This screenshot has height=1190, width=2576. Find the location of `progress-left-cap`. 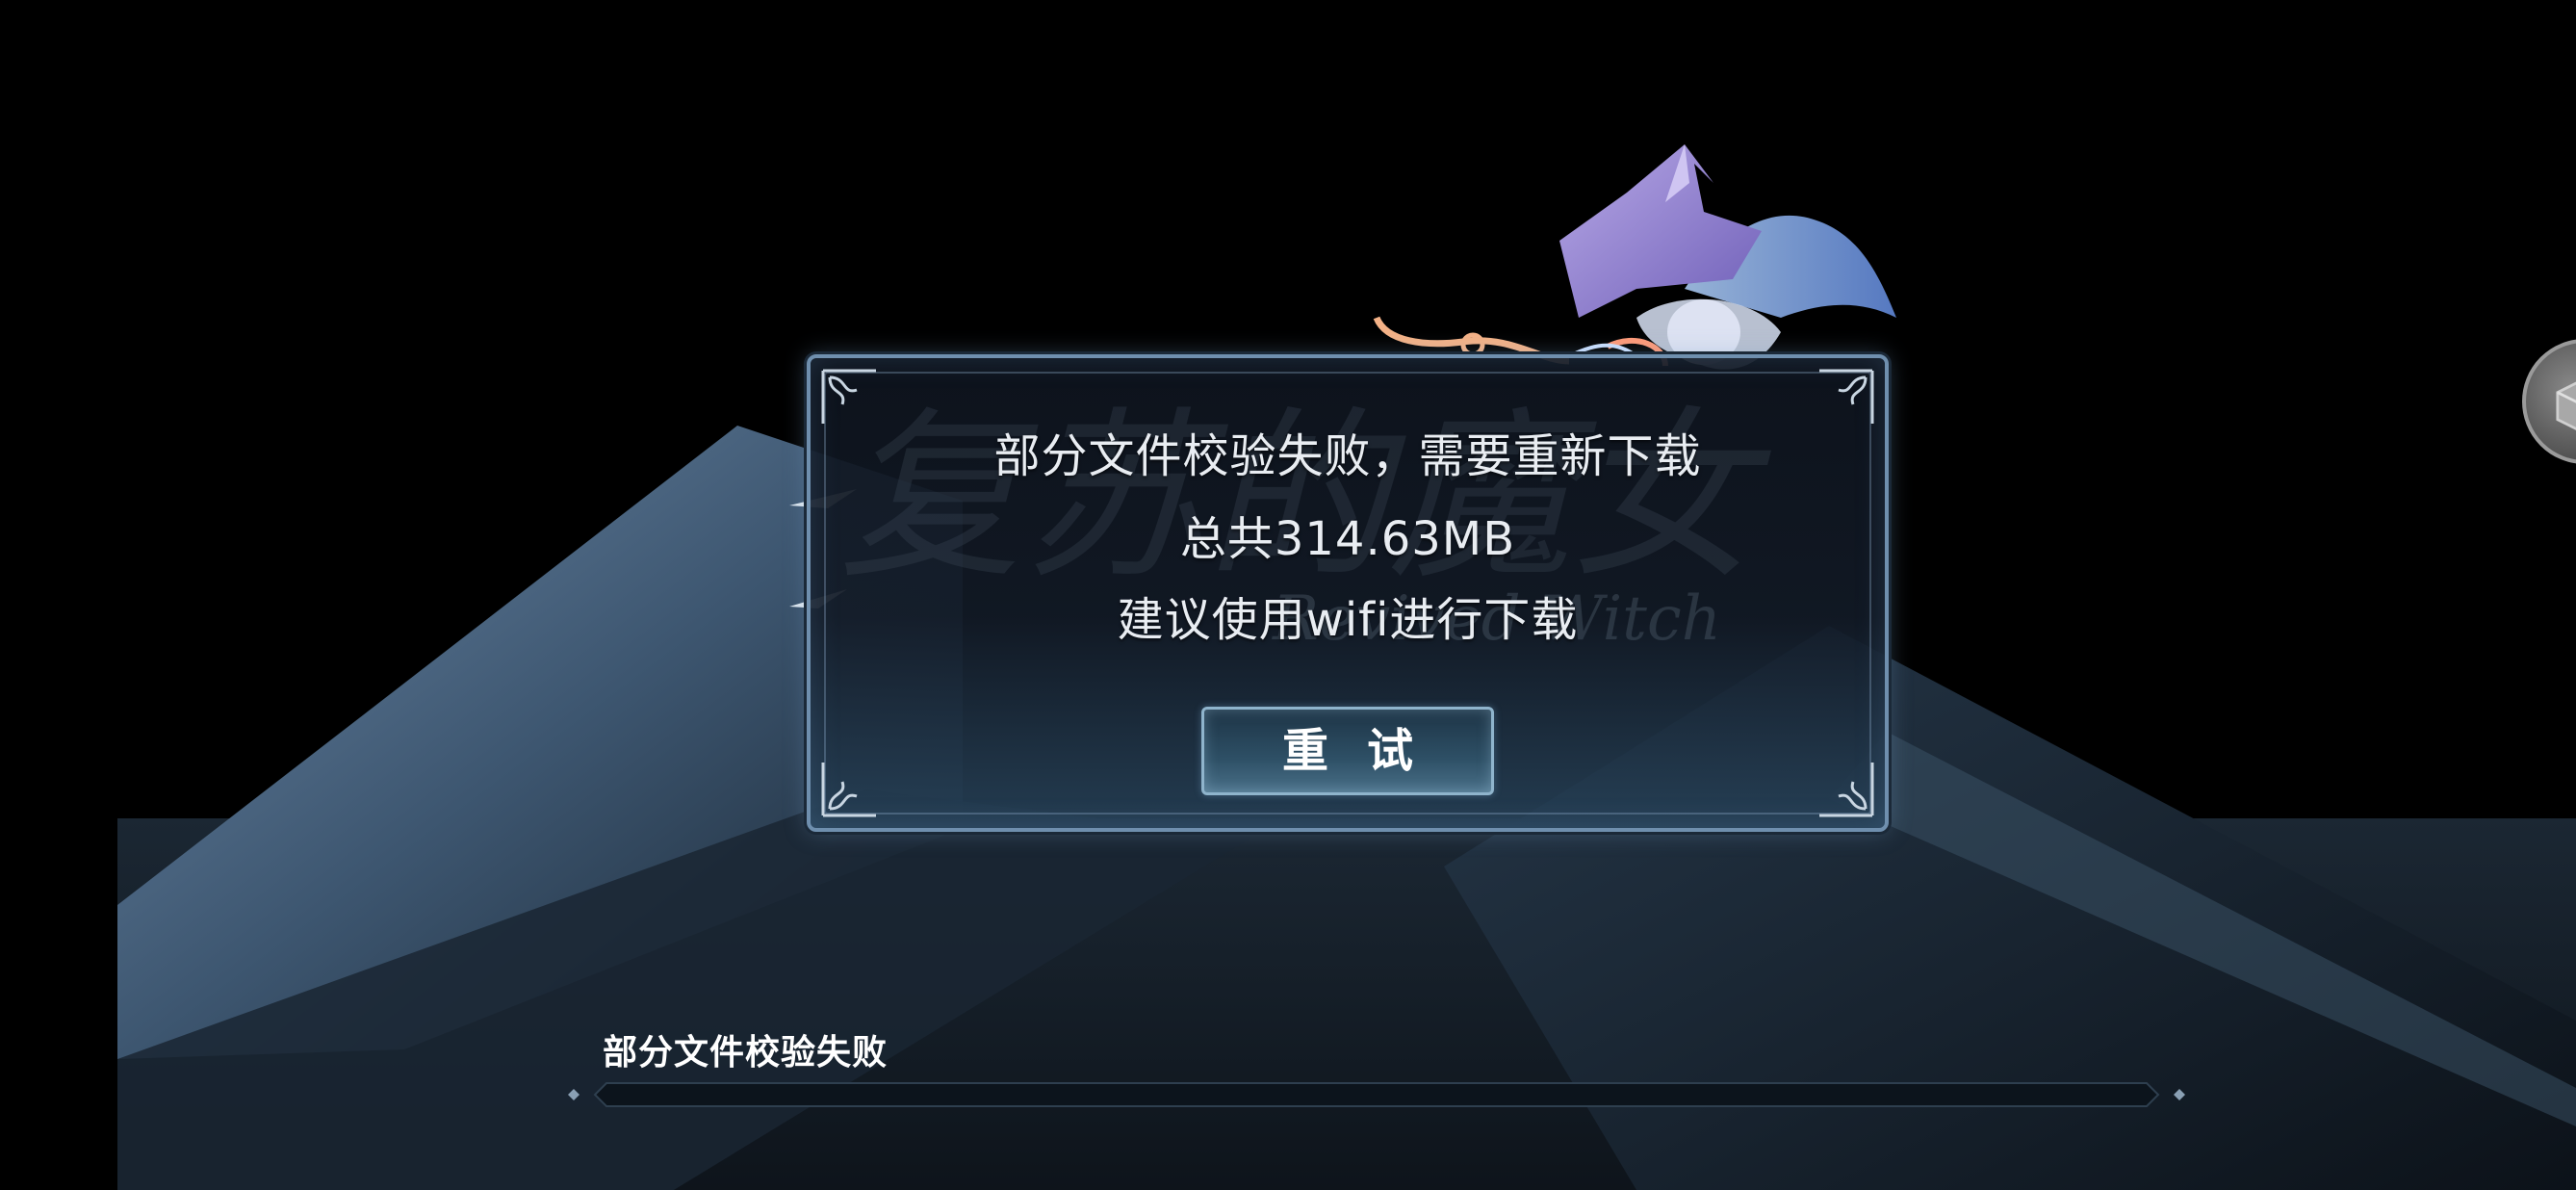

progress-left-cap is located at coordinates (574, 1094).